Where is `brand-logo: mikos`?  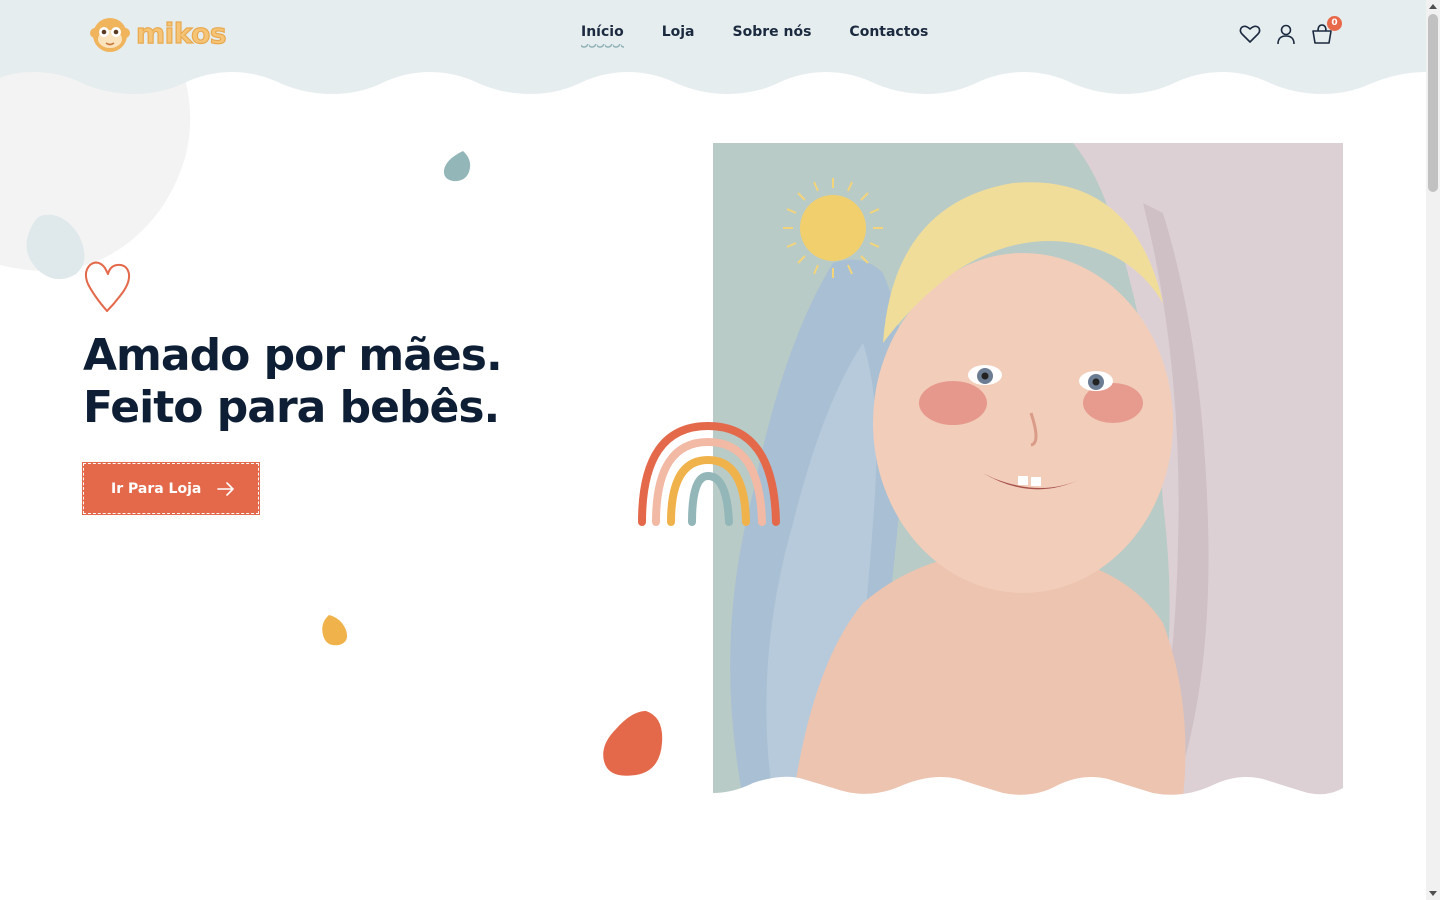
brand-logo: mikos is located at coordinates (158, 34).